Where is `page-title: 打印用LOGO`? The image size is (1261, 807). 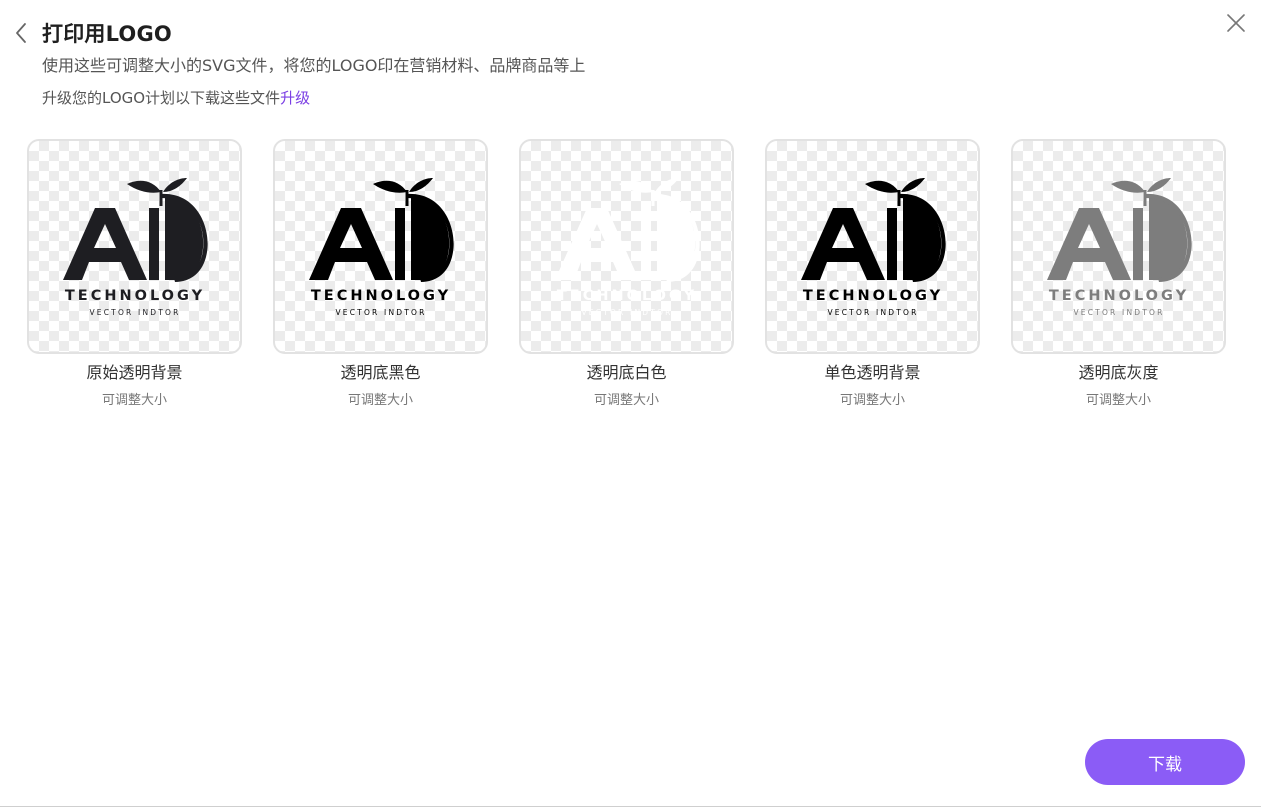 page-title: 打印用LOGO is located at coordinates (107, 34).